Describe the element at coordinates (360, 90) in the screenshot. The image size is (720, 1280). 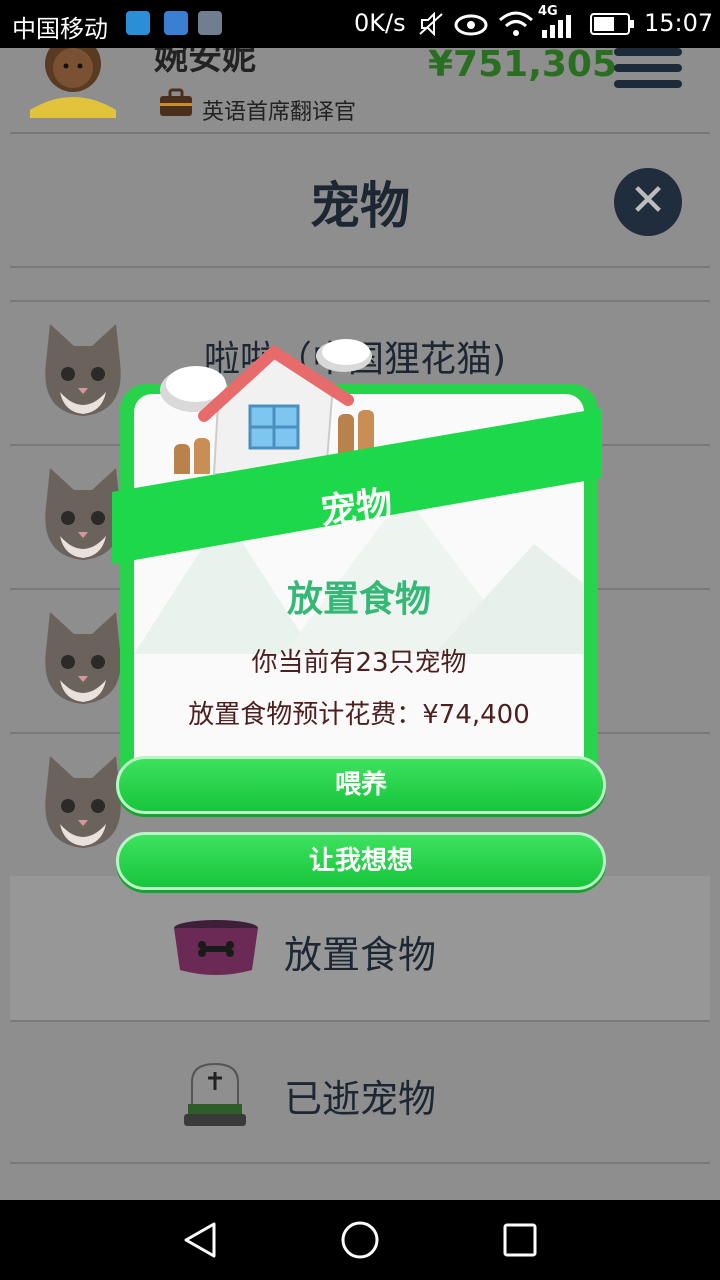
I see `profile-header: 婉安妮 英语首席翻译官 ¥751,305` at that location.